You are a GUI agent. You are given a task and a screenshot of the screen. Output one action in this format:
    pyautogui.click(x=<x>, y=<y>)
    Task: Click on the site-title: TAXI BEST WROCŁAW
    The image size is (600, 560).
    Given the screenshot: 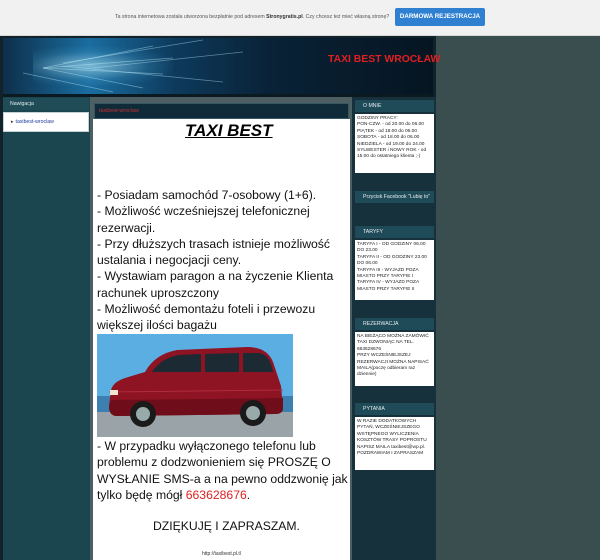 What is the action you would take?
    pyautogui.click(x=384, y=59)
    